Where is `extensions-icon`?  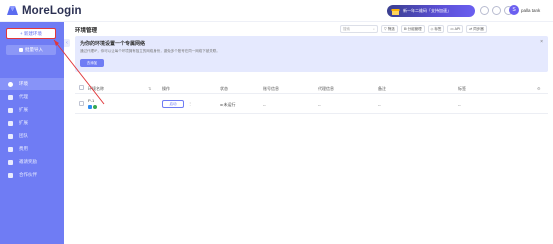
extensions-icon is located at coordinates (10, 110).